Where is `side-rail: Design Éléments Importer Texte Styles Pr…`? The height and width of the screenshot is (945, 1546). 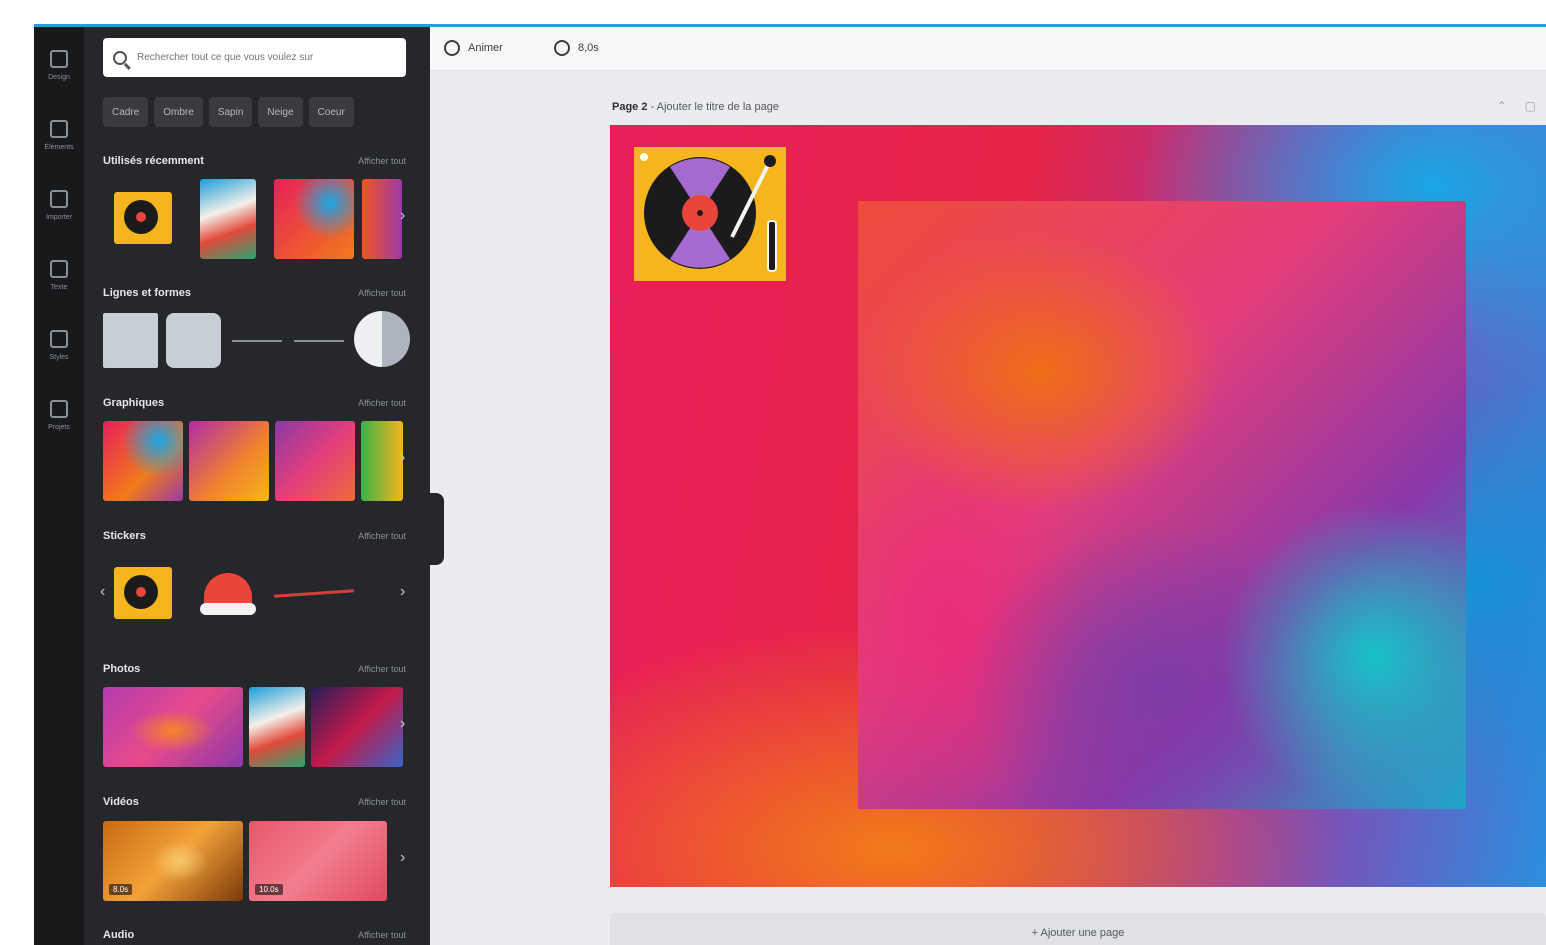 side-rail: Design Éléments Importer Texte Styles Pr… is located at coordinates (59, 486).